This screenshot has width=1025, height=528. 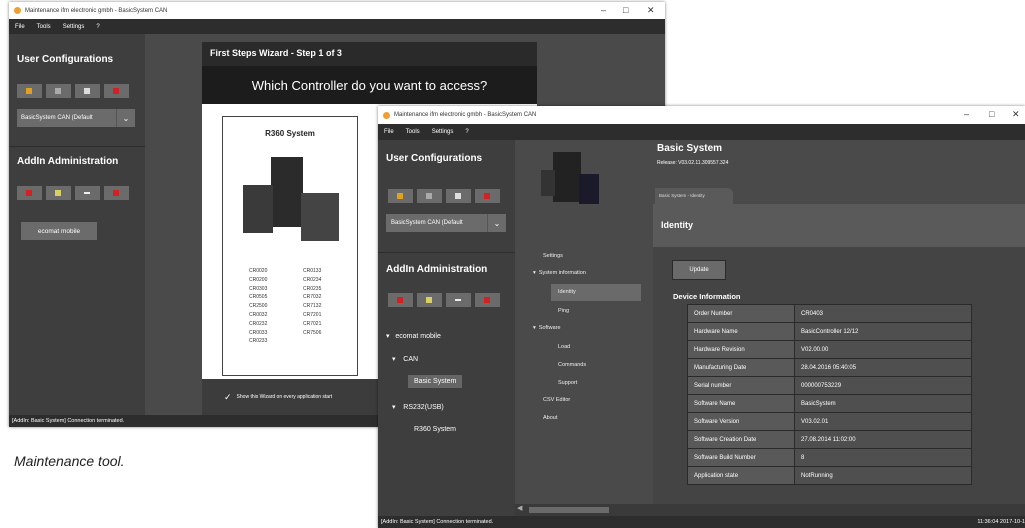 What do you see at coordinates (741, 421) in the screenshot?
I see `device-info-key: Software Version` at bounding box center [741, 421].